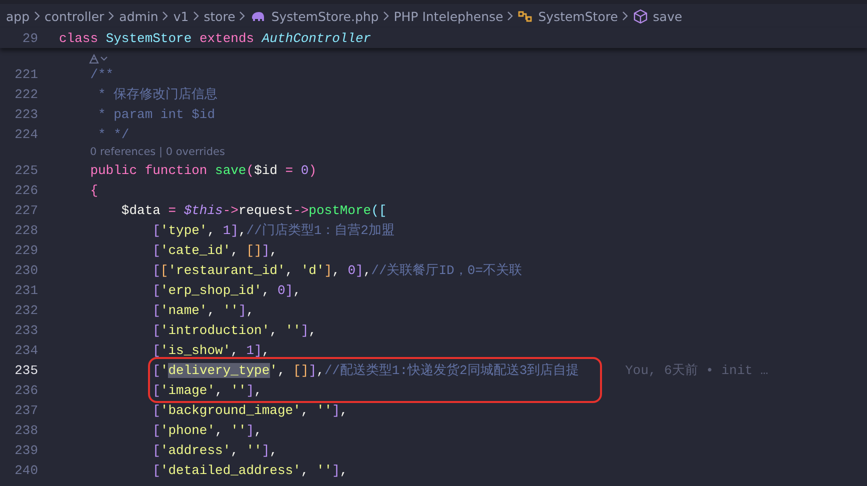 This screenshot has width=867, height=486. Describe the element at coordinates (234, 330) in the screenshot. I see `code-line: ['introduction', ''],` at that location.